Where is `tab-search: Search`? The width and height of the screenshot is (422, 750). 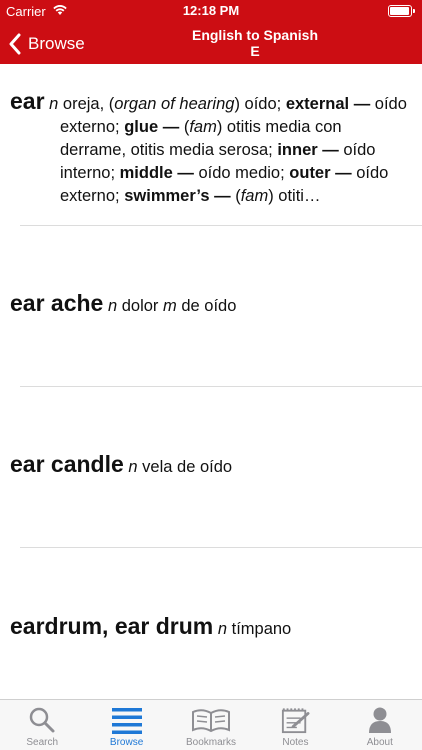 tab-search: Search is located at coordinates (42, 725).